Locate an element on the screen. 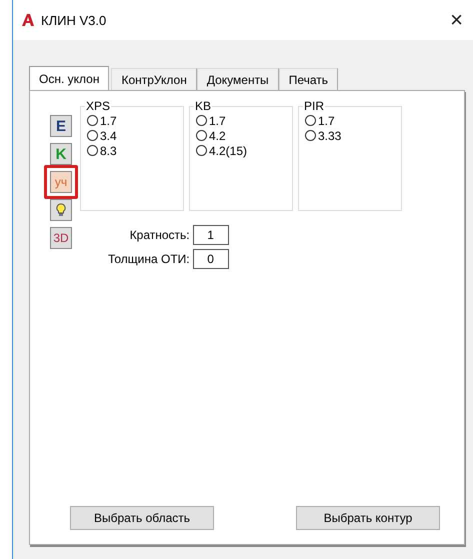 This screenshot has width=473, height=559. select-button: Выбрать область is located at coordinates (142, 518).